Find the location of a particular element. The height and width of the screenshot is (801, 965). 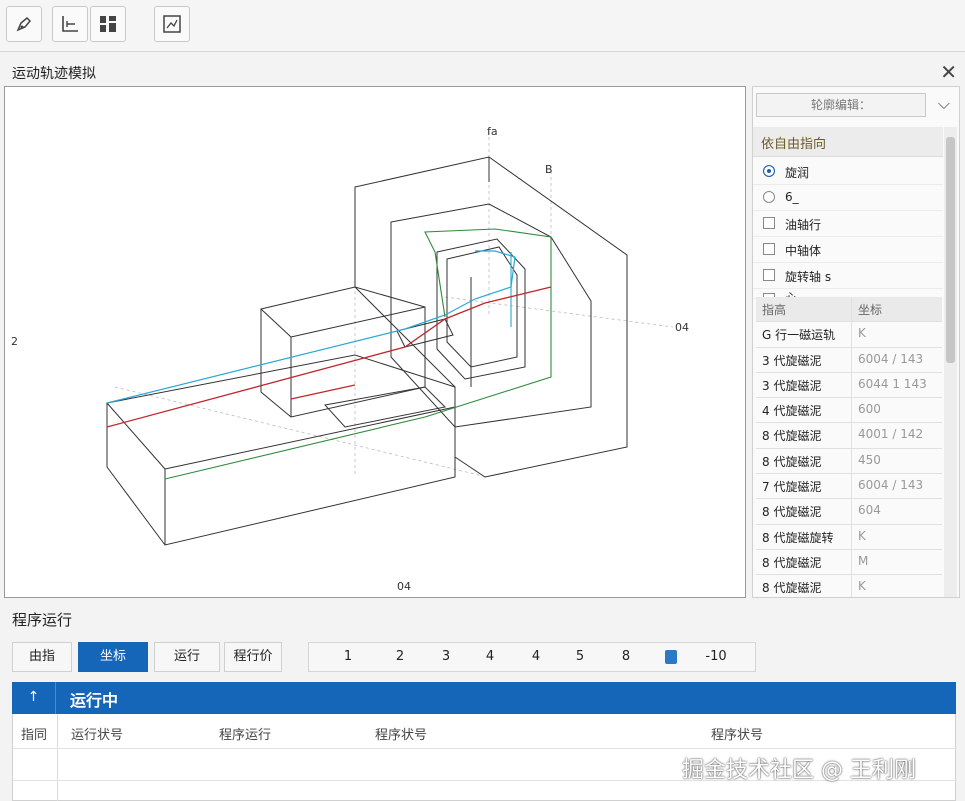

mode-dropdown: 轮廓编辑： is located at coordinates (841, 105).